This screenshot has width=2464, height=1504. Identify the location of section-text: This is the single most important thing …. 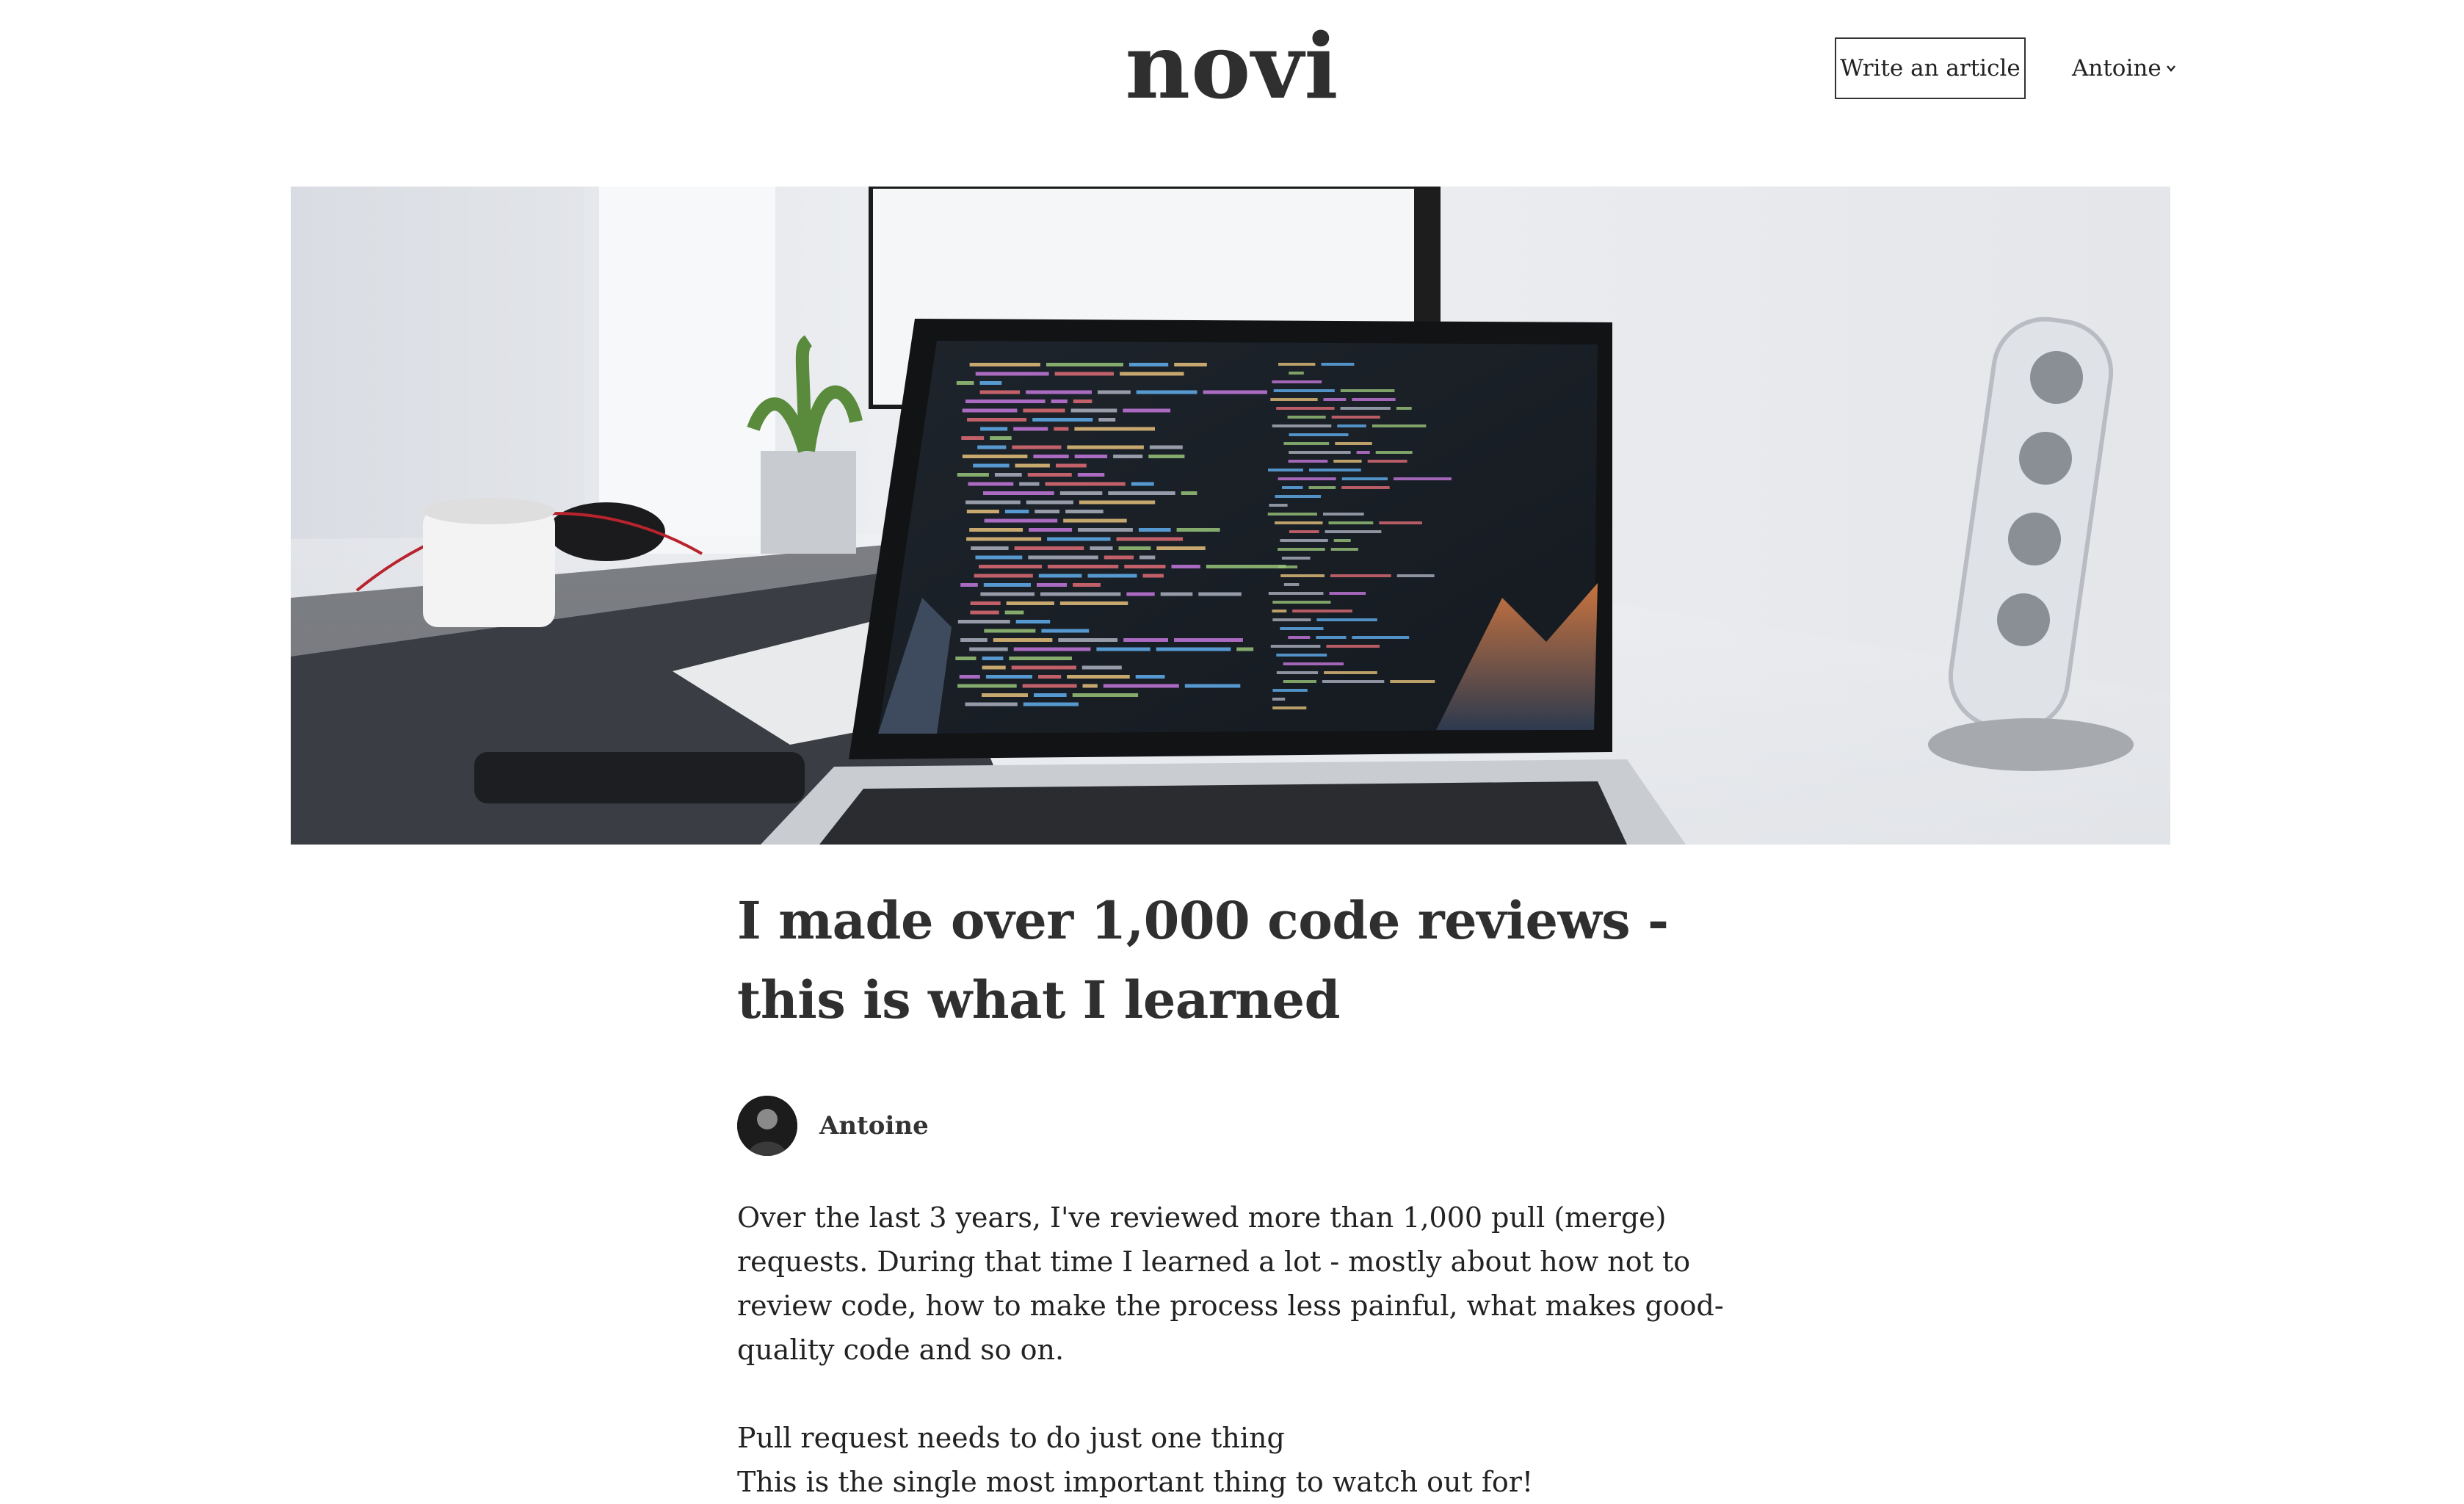
(1135, 1482).